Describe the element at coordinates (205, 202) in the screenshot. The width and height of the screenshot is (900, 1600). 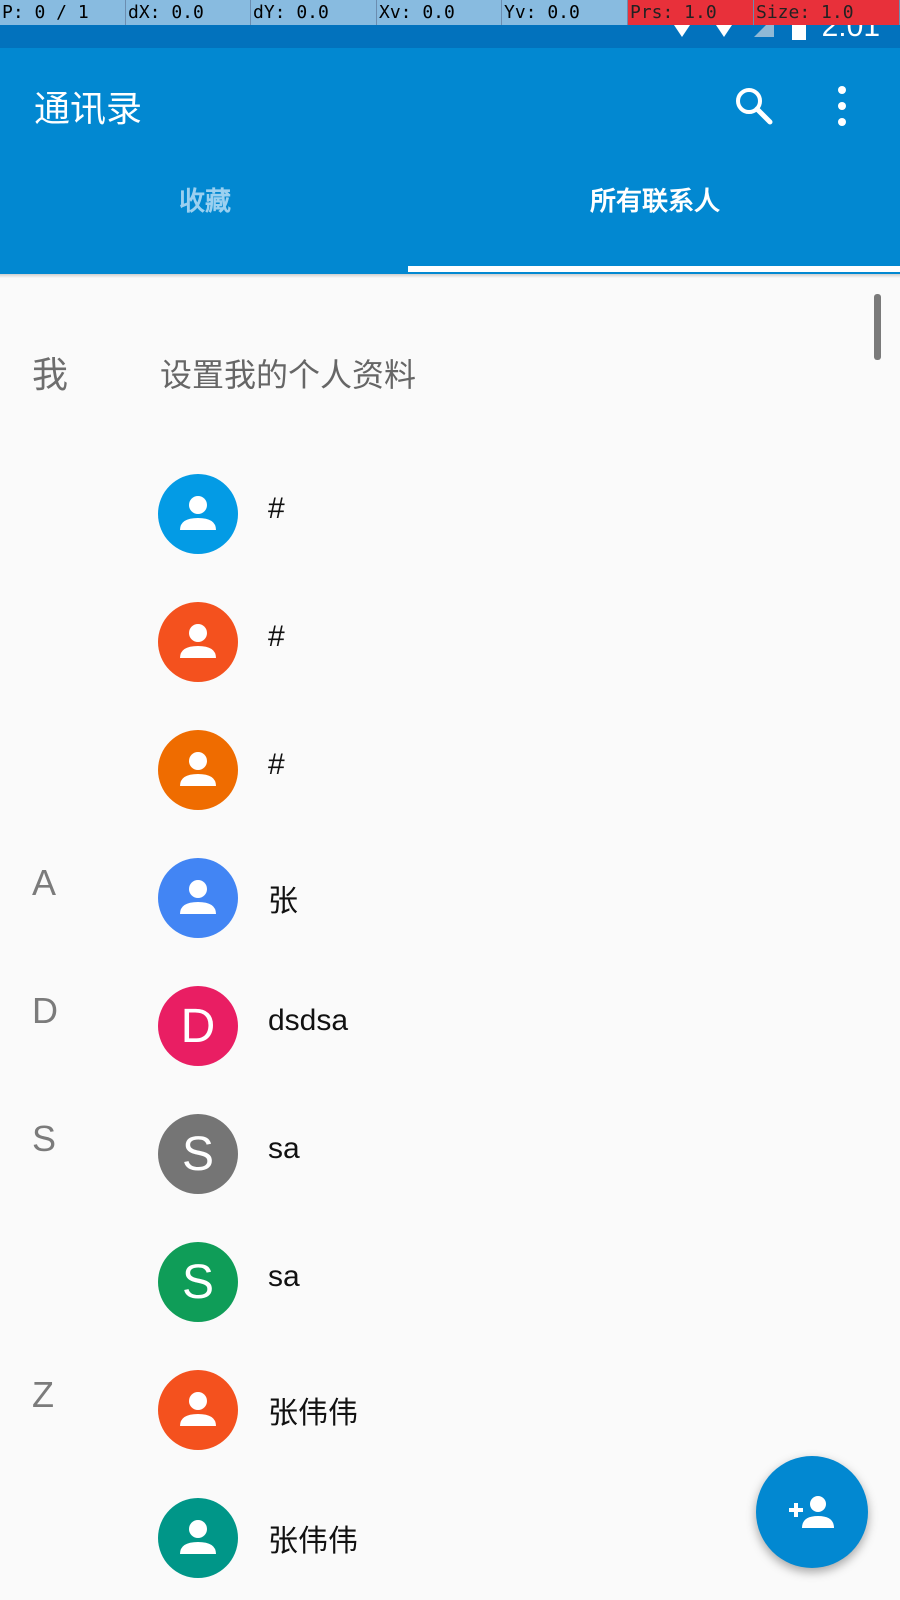
I see `tab-favorites: 收藏` at that location.